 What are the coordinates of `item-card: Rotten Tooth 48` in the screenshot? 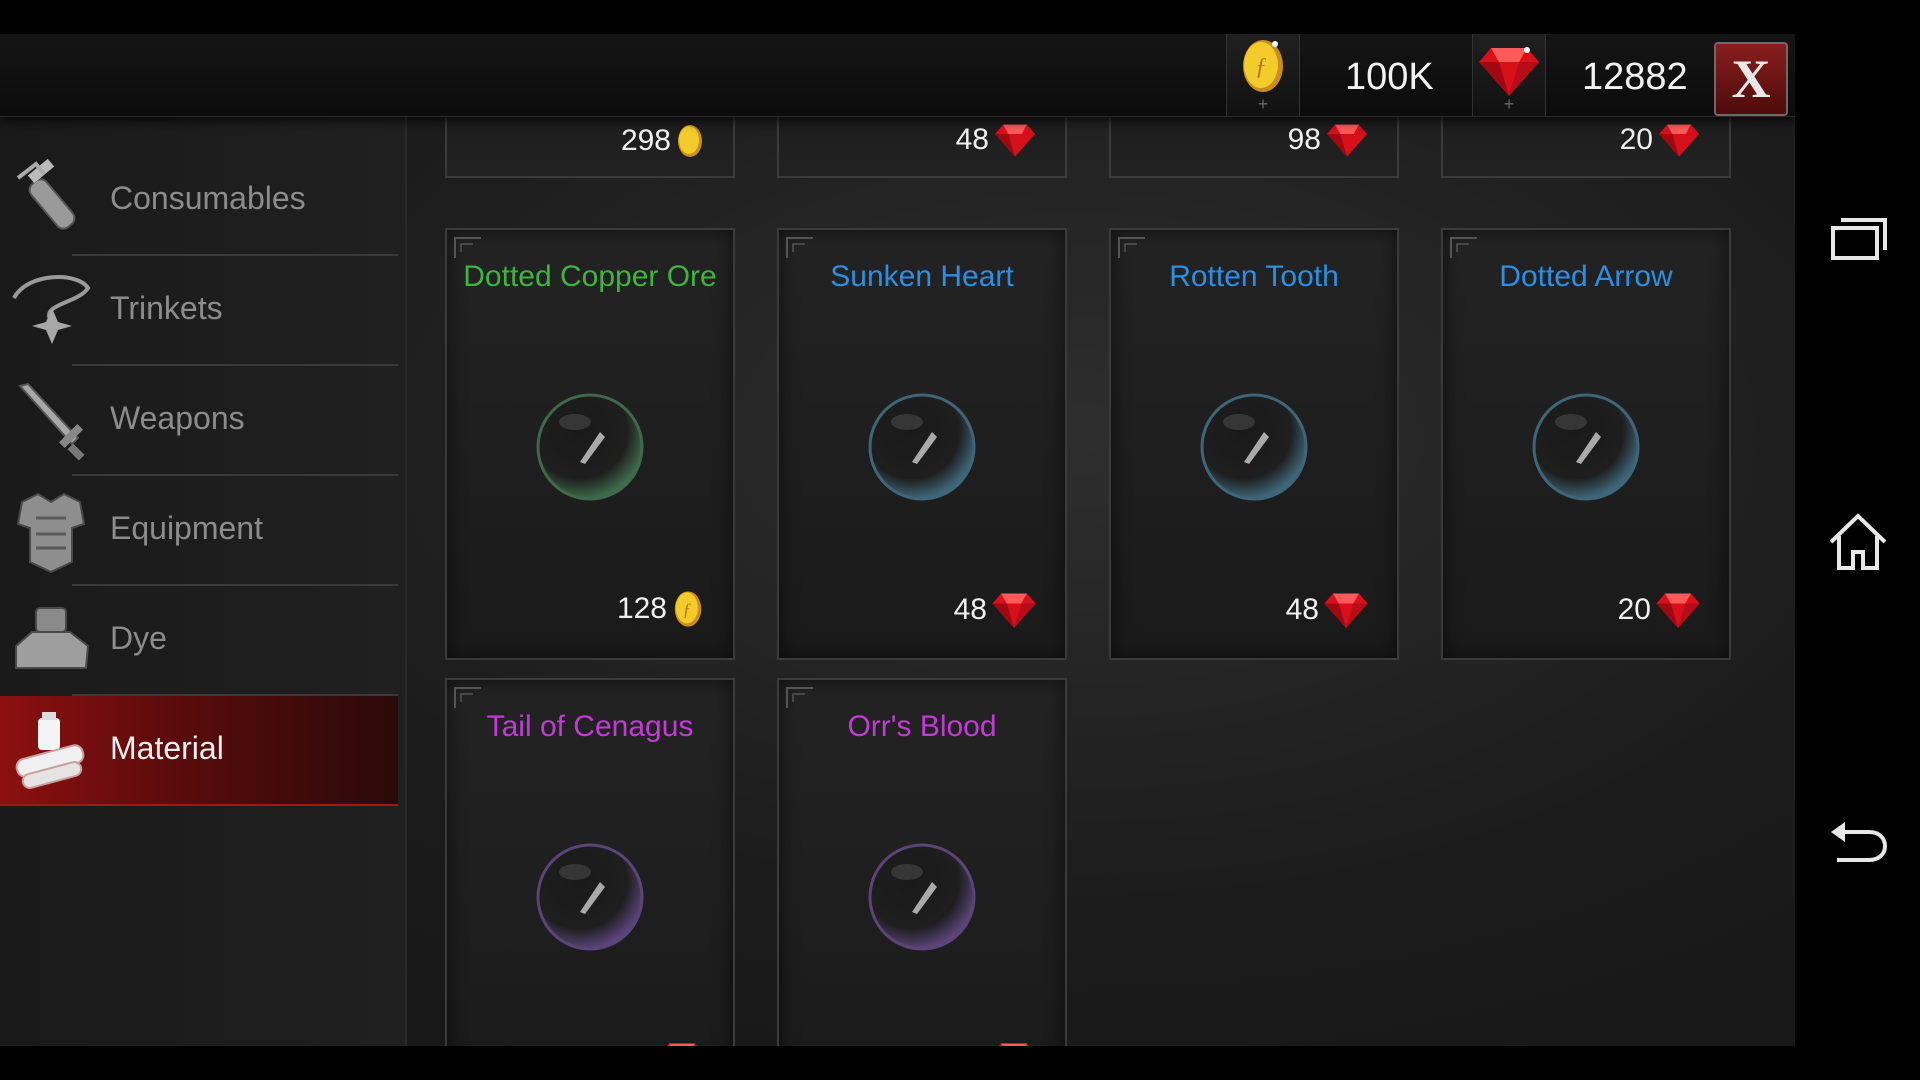 It's located at (1254, 444).